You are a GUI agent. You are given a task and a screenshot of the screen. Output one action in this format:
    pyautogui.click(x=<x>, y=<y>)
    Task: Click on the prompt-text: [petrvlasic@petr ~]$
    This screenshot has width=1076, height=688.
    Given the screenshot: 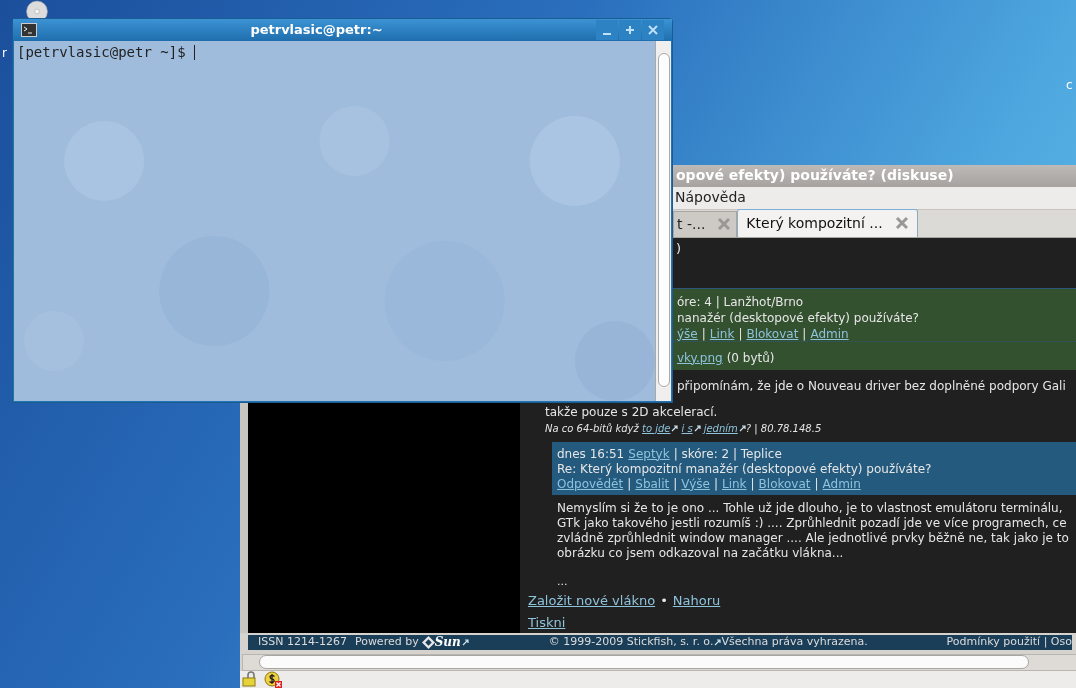 What is the action you would take?
    pyautogui.click(x=101, y=52)
    